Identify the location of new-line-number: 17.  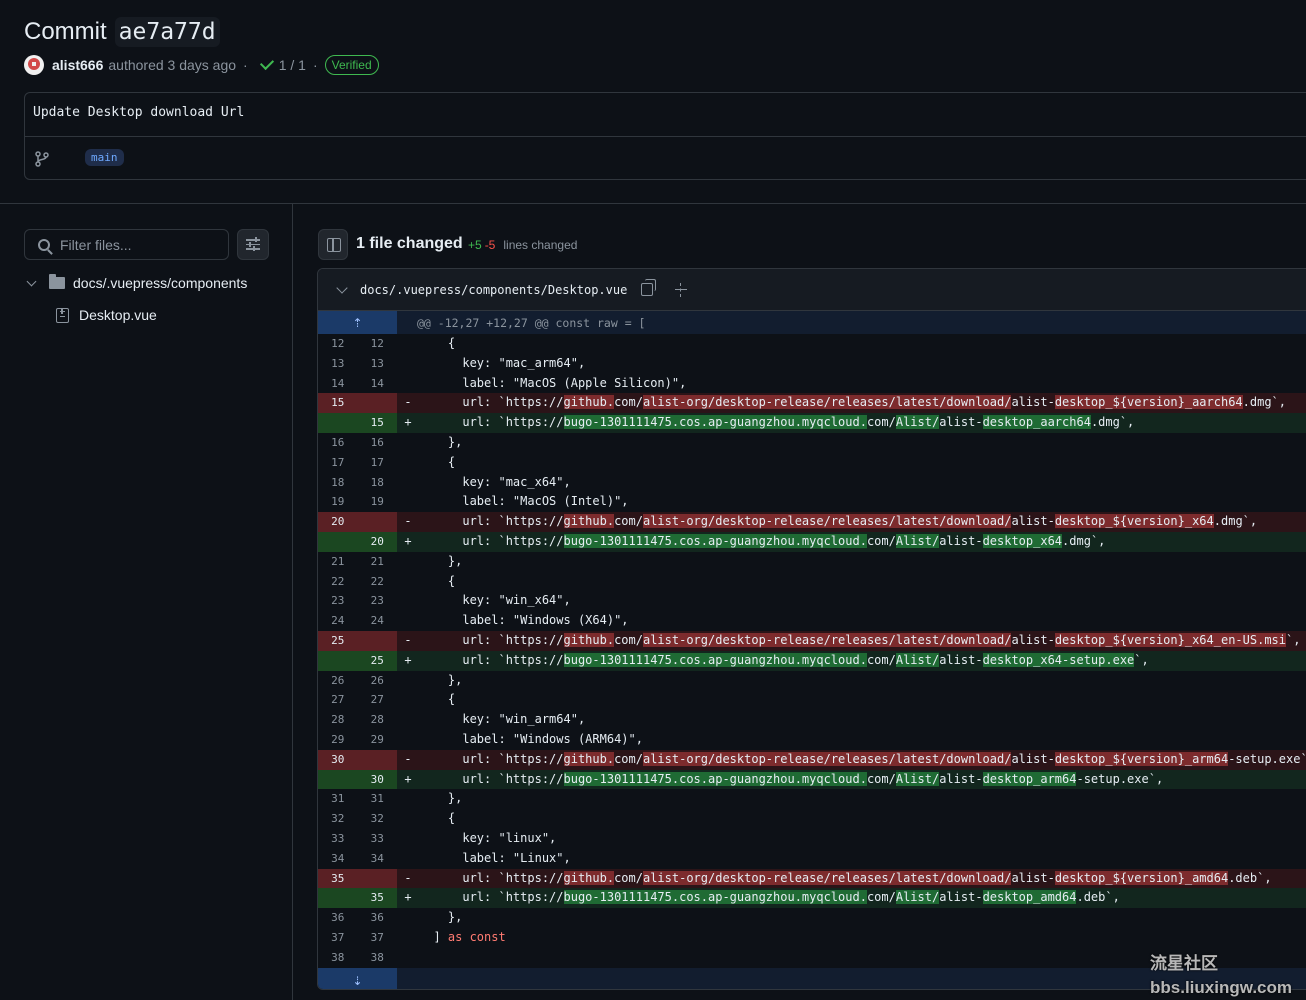
(378, 463).